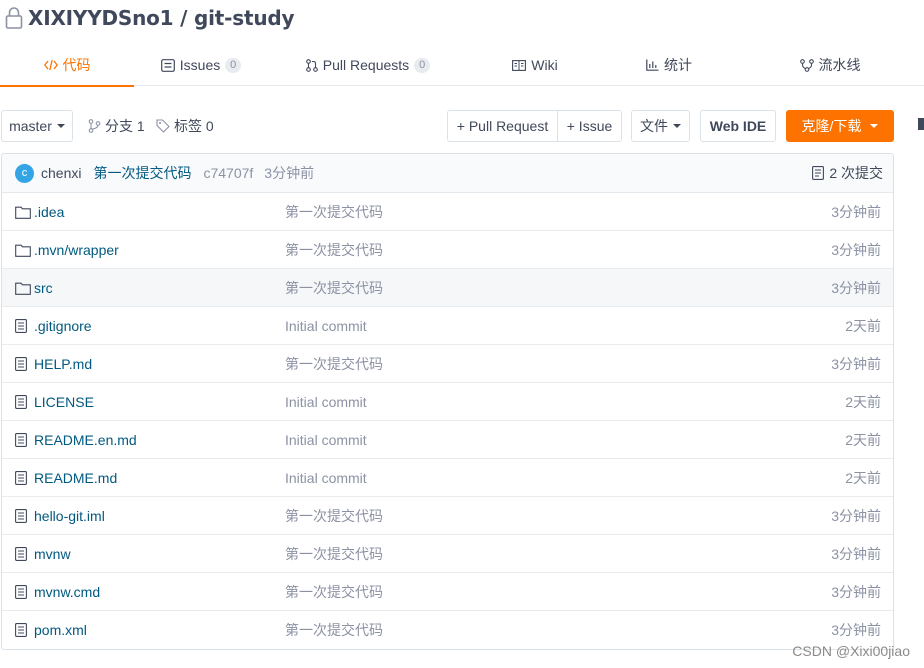 This screenshot has width=924, height=668. Describe the element at coordinates (85, 440) in the screenshot. I see `file-name-link: README.en.md` at that location.